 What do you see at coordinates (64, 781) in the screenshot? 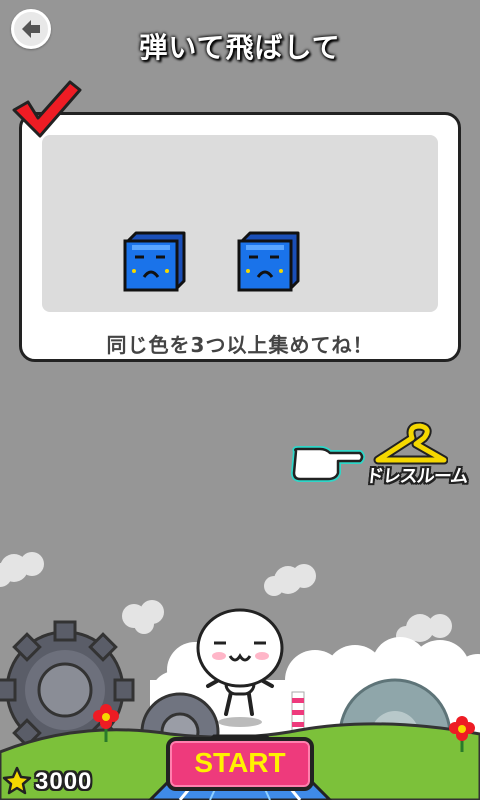
I see `coin-count: 3000` at bounding box center [64, 781].